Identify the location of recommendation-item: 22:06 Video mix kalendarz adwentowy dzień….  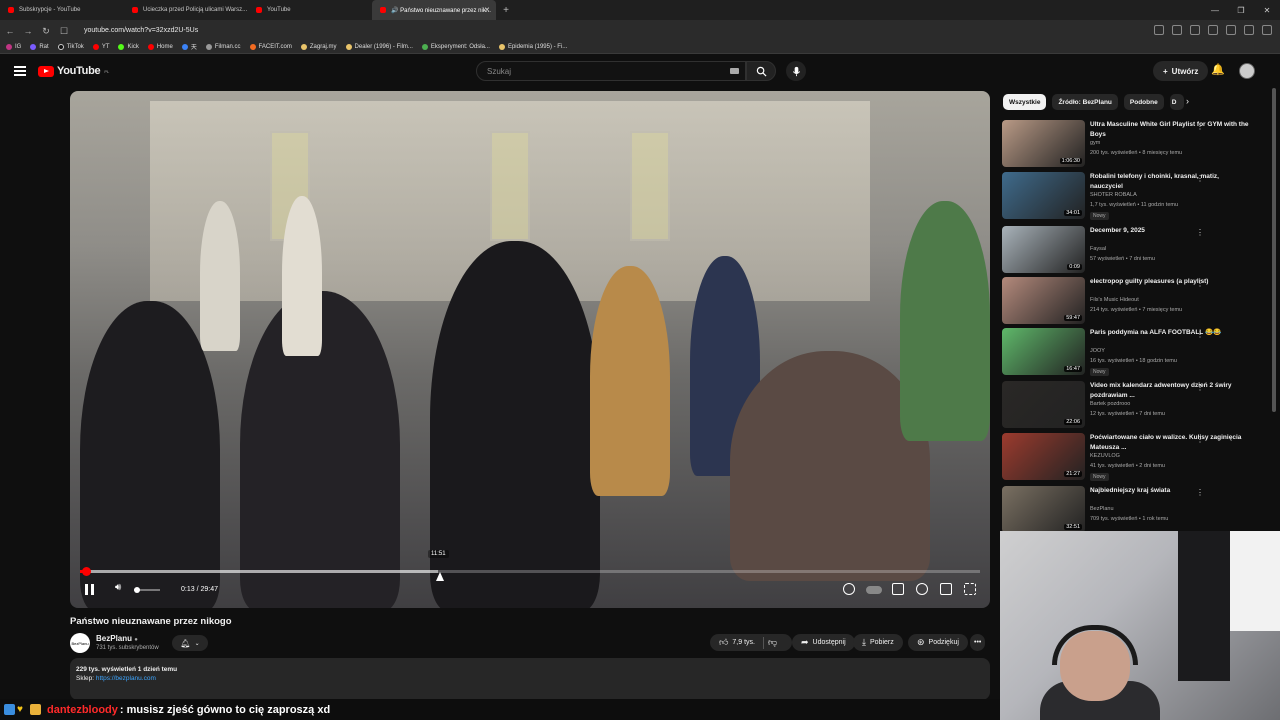
(1132, 406).